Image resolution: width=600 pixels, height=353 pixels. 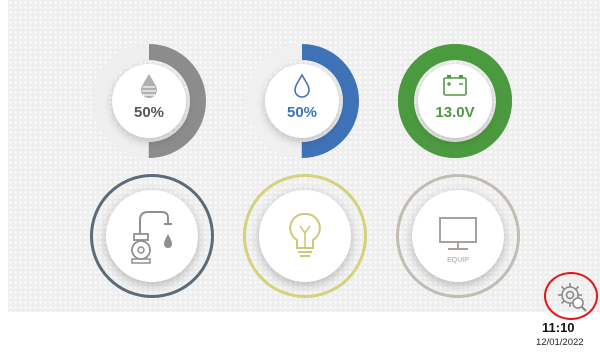 I want to click on settings-button, so click(x=571, y=296).